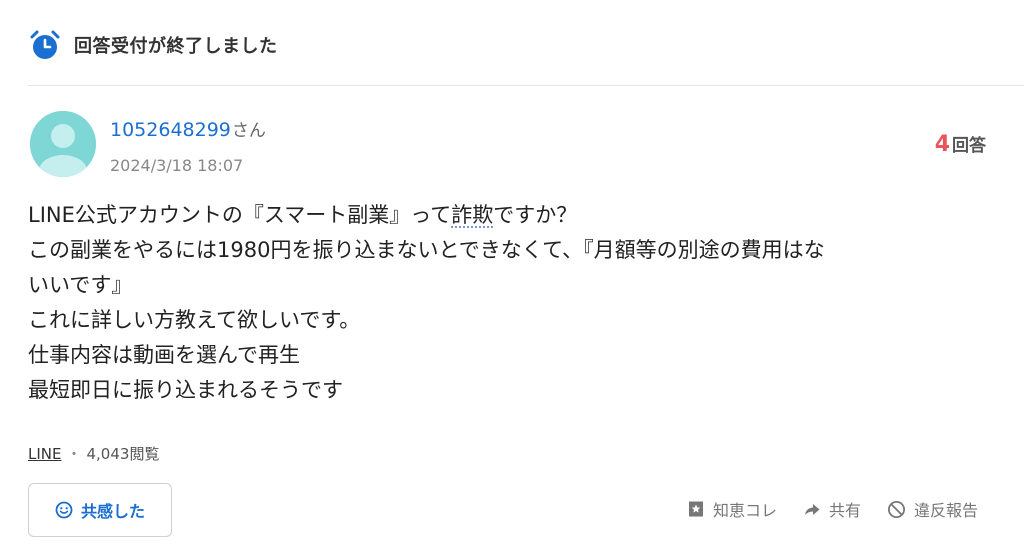 This screenshot has height=560, width=1024. I want to click on empathy-button-label: 共感した, so click(112, 511).